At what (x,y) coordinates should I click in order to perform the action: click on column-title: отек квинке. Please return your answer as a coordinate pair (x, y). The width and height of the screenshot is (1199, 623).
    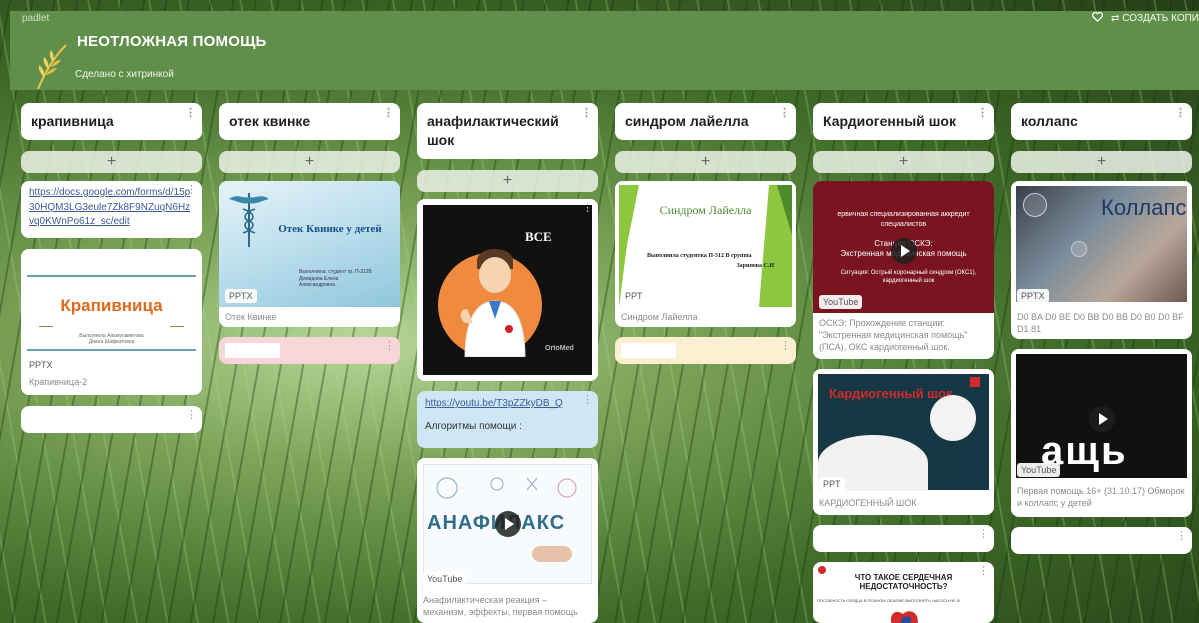
    Looking at the image, I should click on (270, 121).